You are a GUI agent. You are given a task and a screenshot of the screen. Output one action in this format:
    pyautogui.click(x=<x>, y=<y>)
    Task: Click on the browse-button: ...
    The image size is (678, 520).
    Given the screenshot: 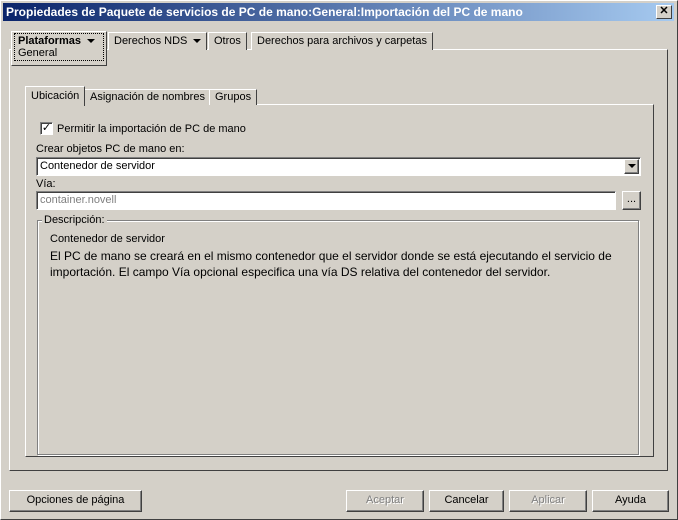 What is the action you would take?
    pyautogui.click(x=631, y=200)
    